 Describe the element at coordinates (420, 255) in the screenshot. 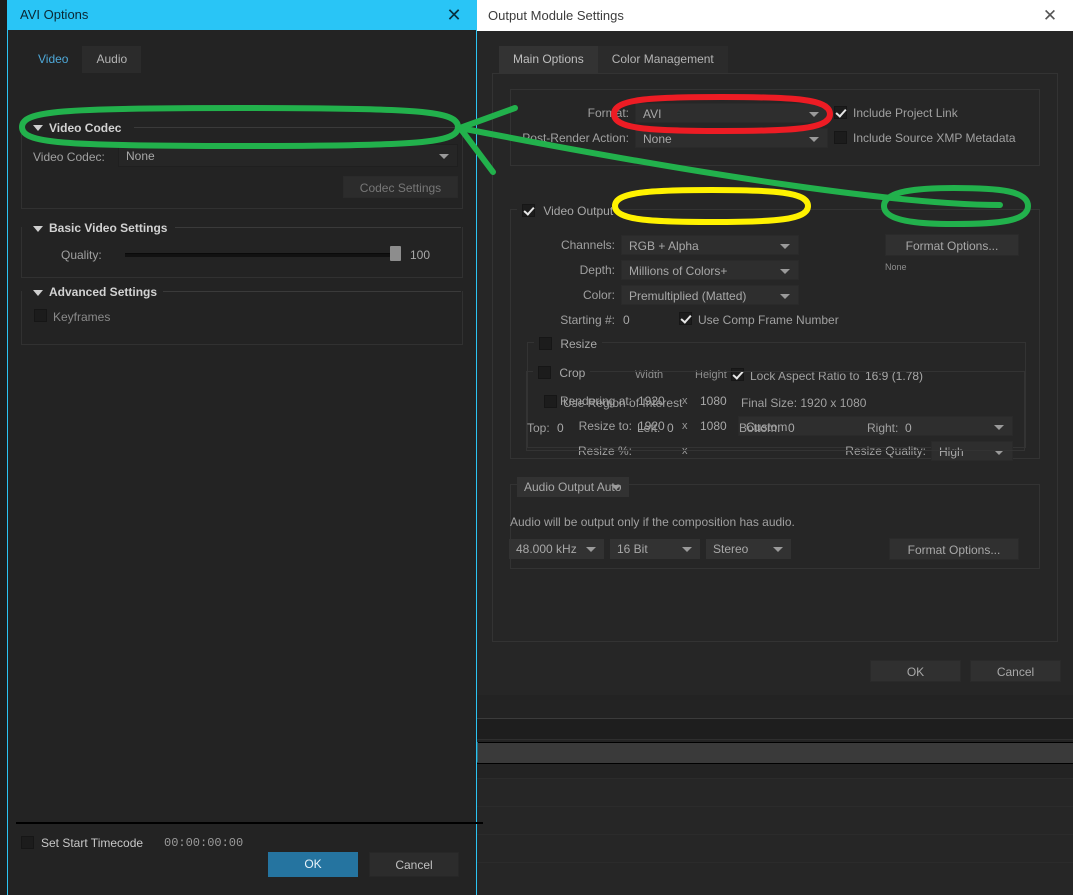

I see `quality-value: 100` at that location.